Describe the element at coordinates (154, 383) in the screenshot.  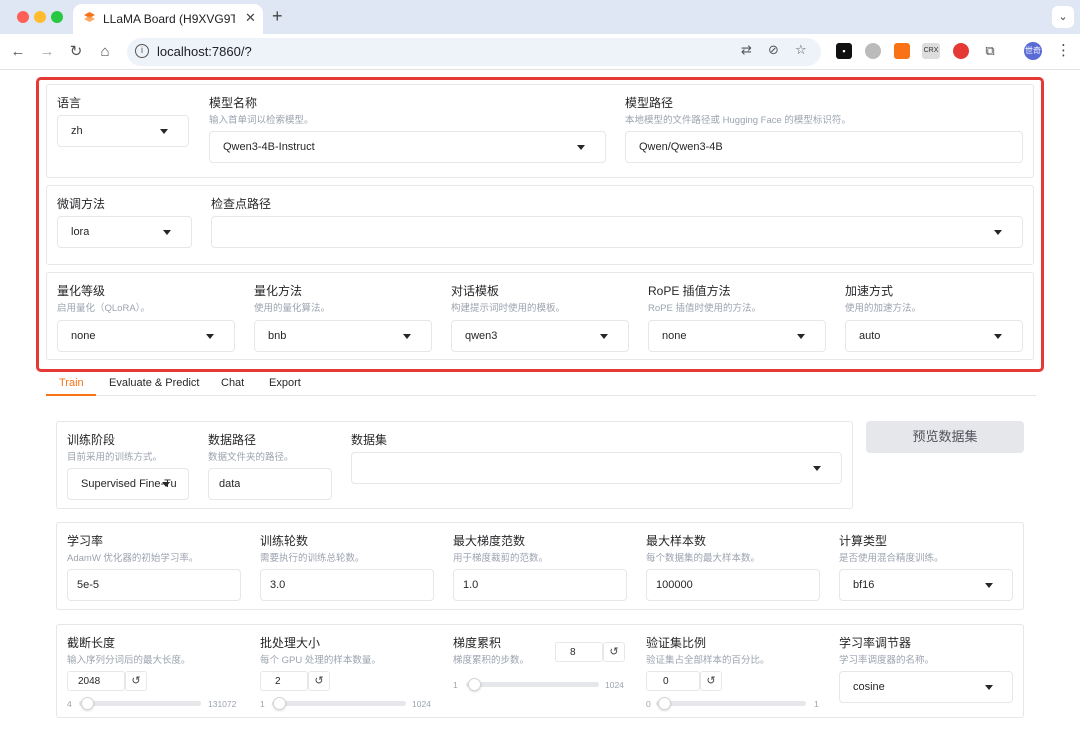
I see `tab-evaluate-predict: Evaluate & Predict` at that location.